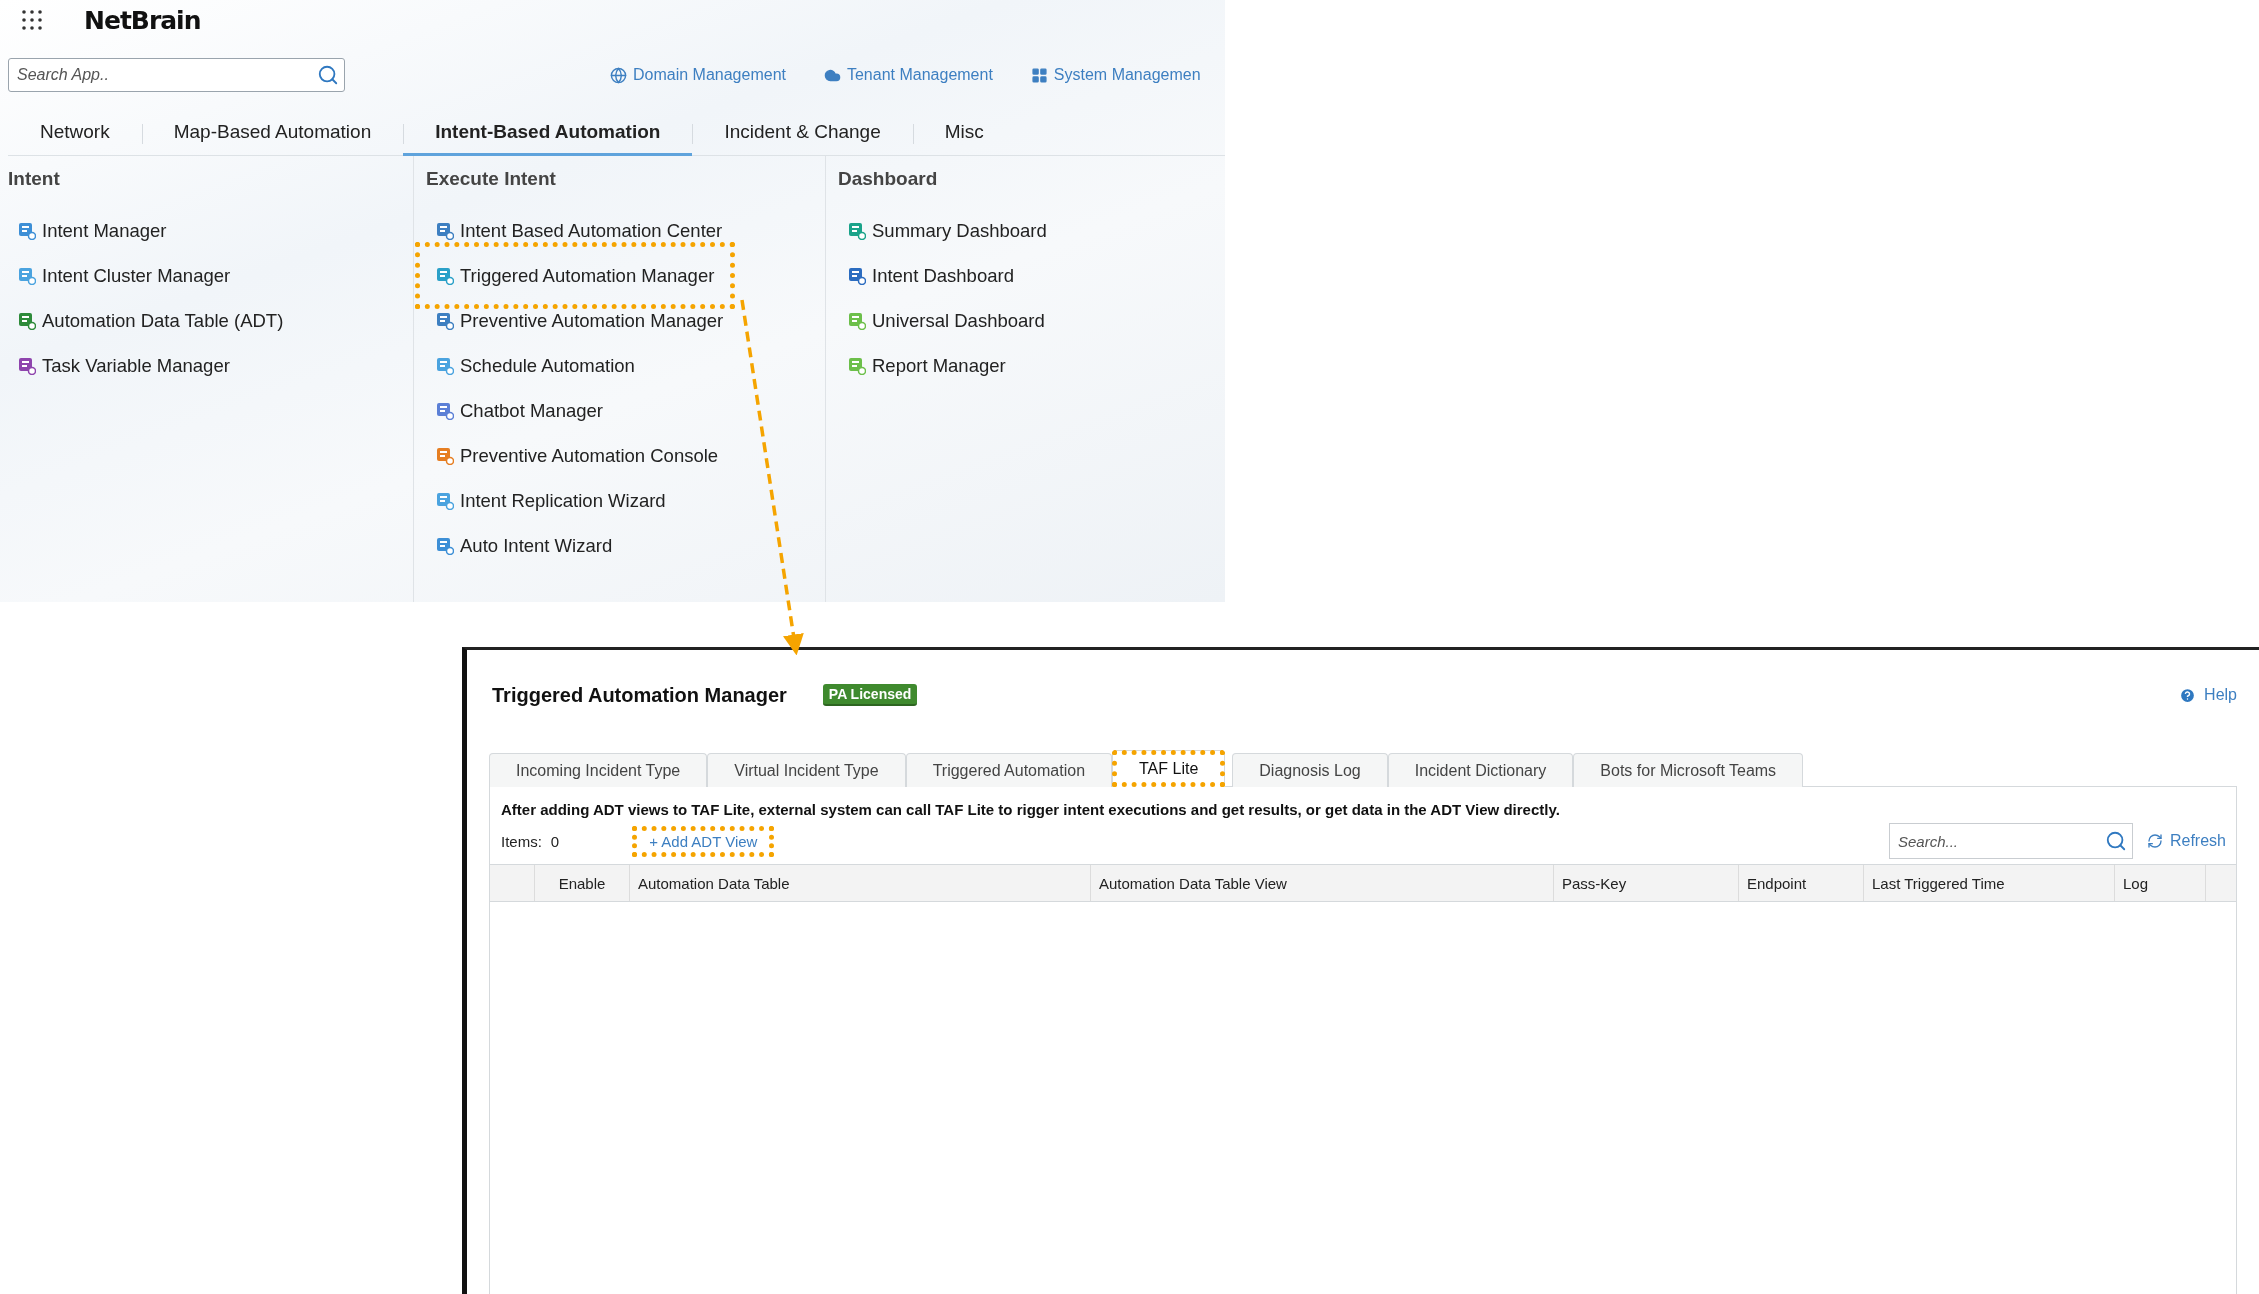 This screenshot has height=1294, width=2259. Describe the element at coordinates (87, 230) in the screenshot. I see `menu-item: Intent Manager` at that location.